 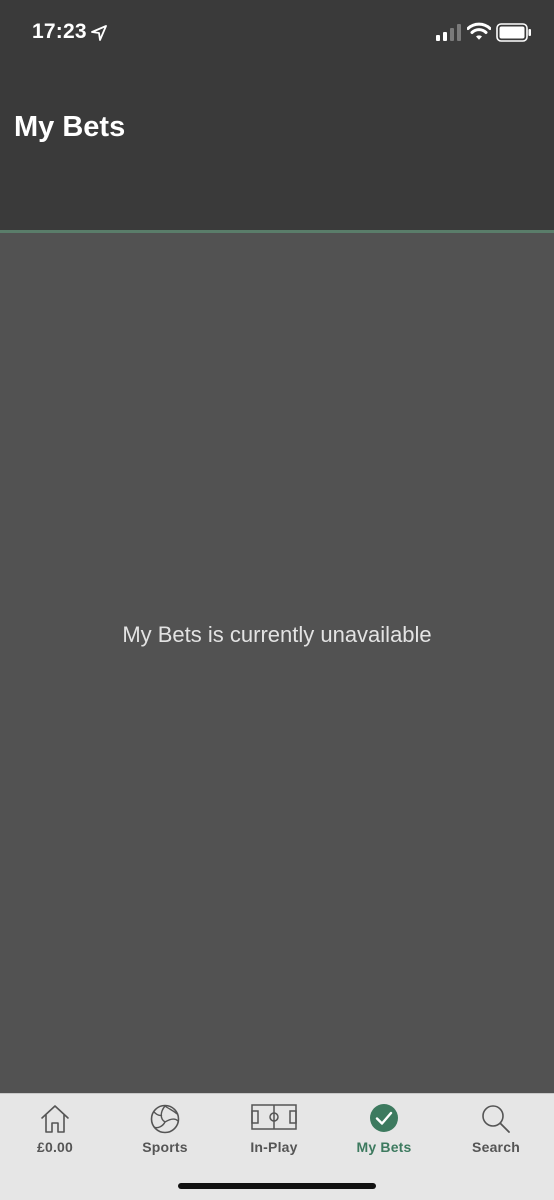 What do you see at coordinates (496, 1134) in the screenshot?
I see `tab-search: Search` at bounding box center [496, 1134].